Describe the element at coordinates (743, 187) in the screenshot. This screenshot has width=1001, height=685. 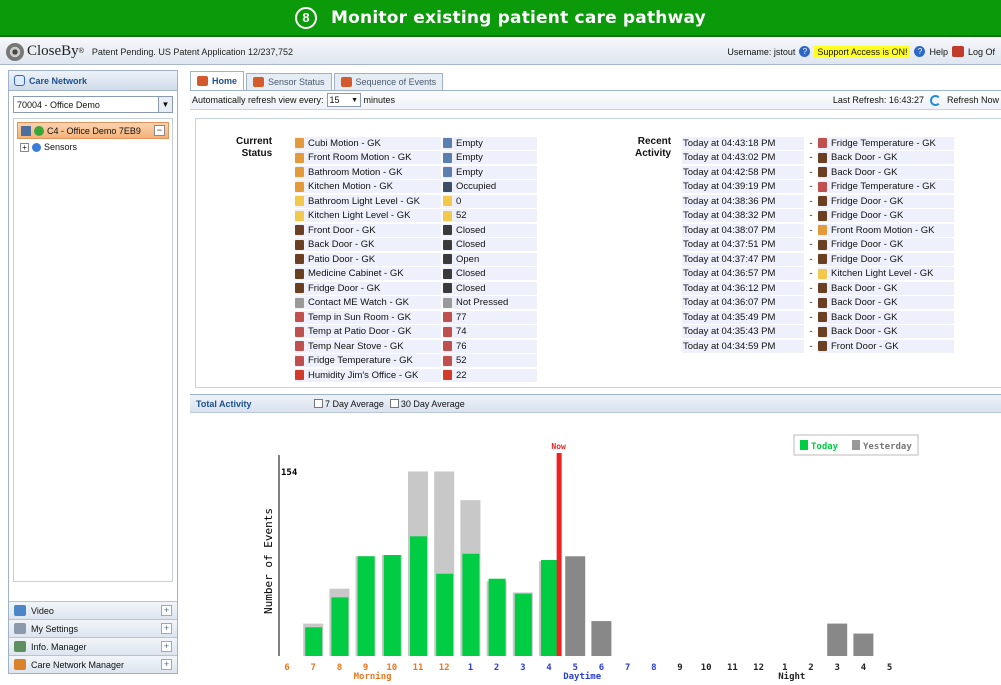
I see `activity-time: Today at 04:39:19 PM` at that location.